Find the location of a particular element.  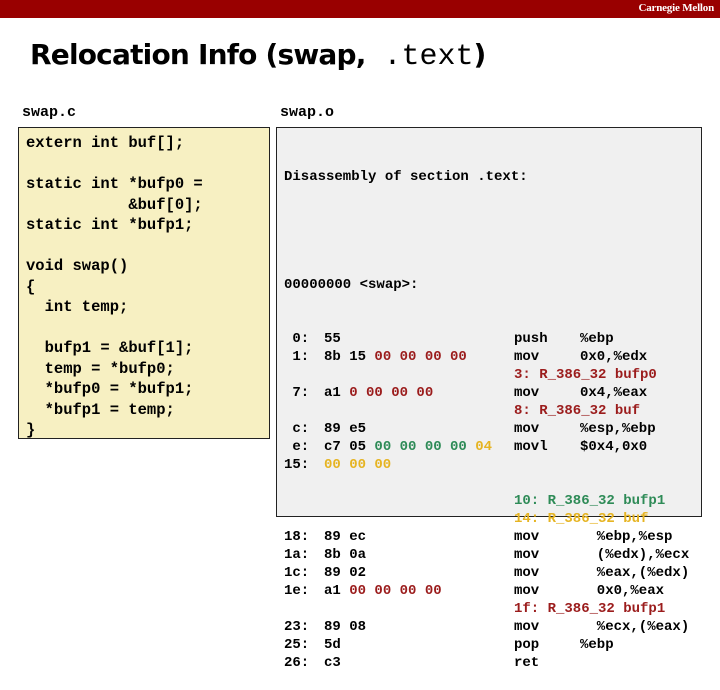

byte-group: 5d is located at coordinates (332, 645).